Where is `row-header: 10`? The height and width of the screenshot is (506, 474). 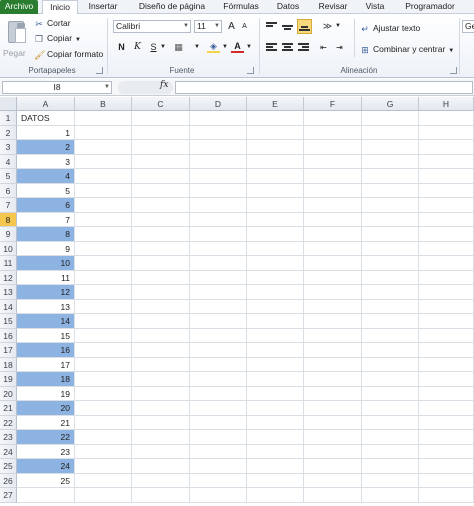
row-header: 10 is located at coordinates (8, 248).